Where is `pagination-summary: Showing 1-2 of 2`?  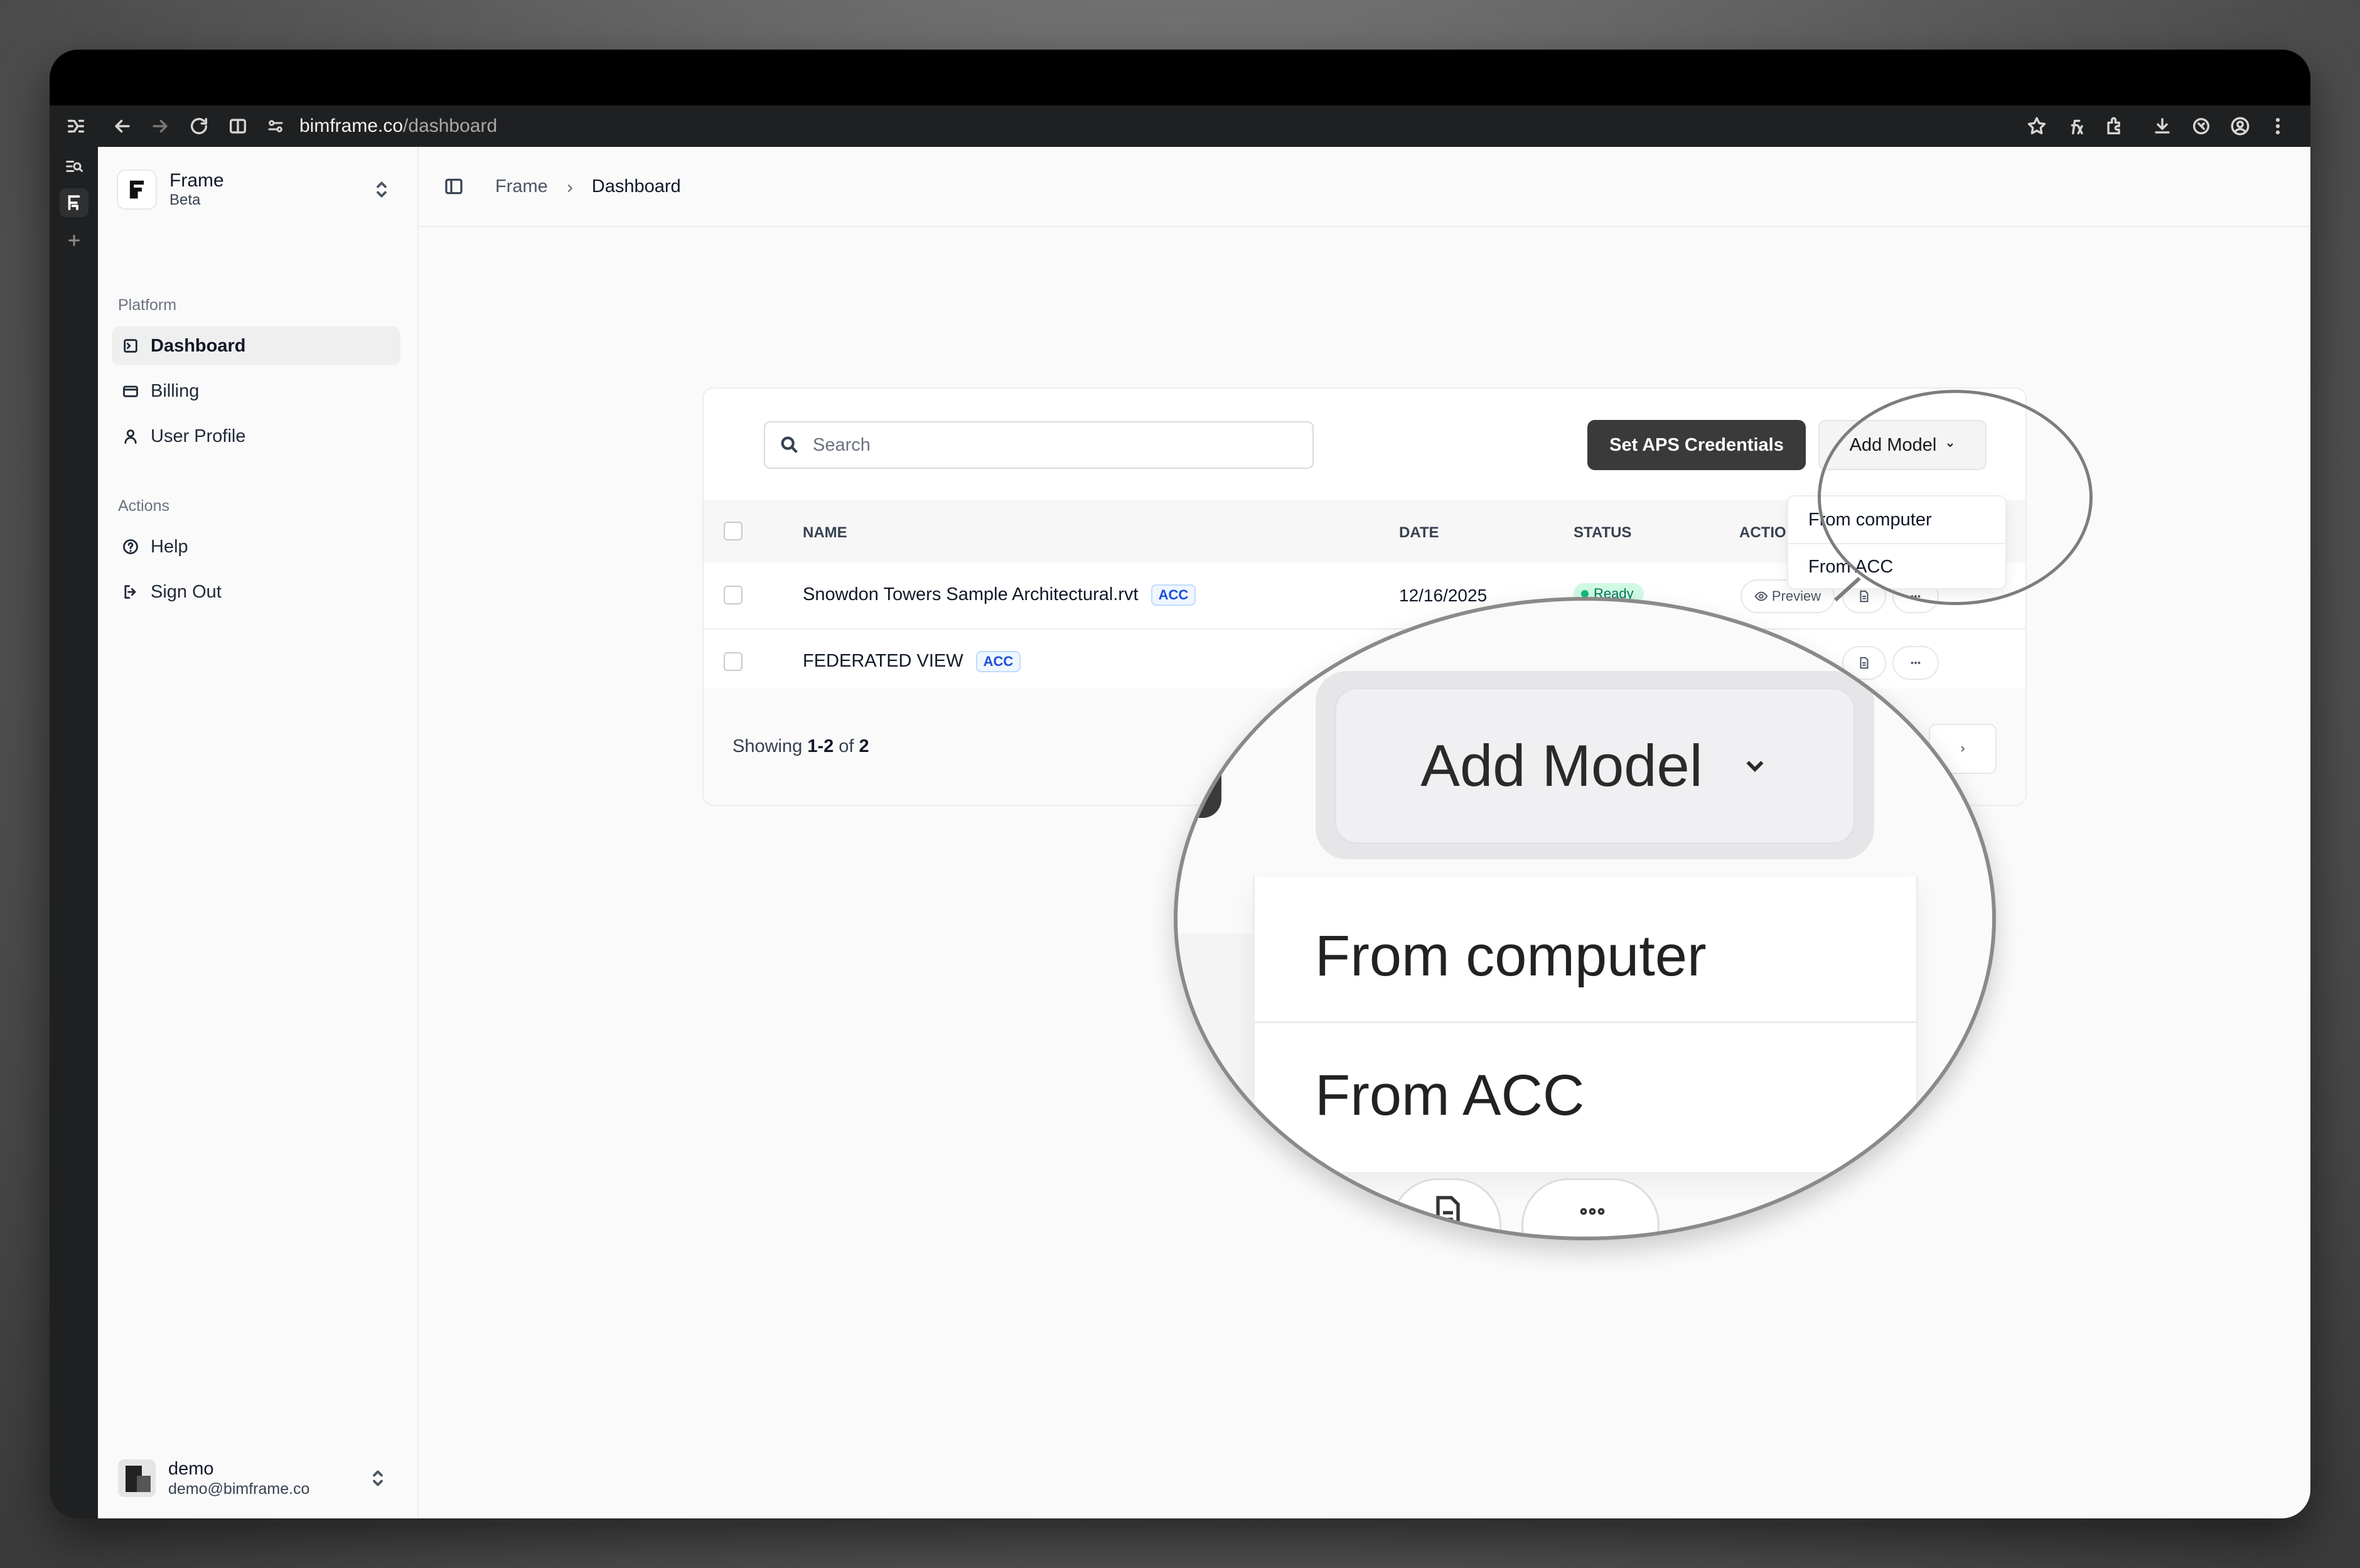
pagination-summary: Showing 1-2 of 2 is located at coordinates (800, 746).